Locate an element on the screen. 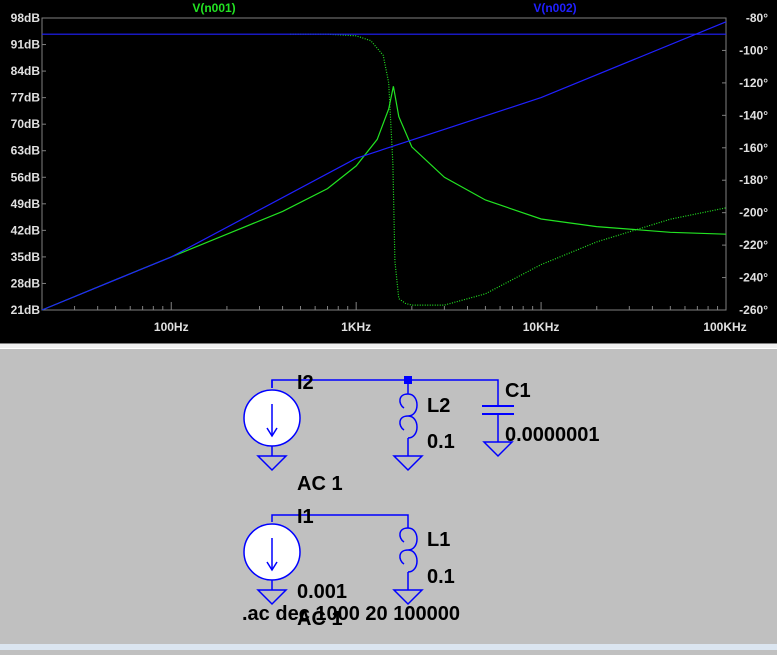 The image size is (777, 655). right-axis-tick-label: -120° is located at coordinates (753, 83).